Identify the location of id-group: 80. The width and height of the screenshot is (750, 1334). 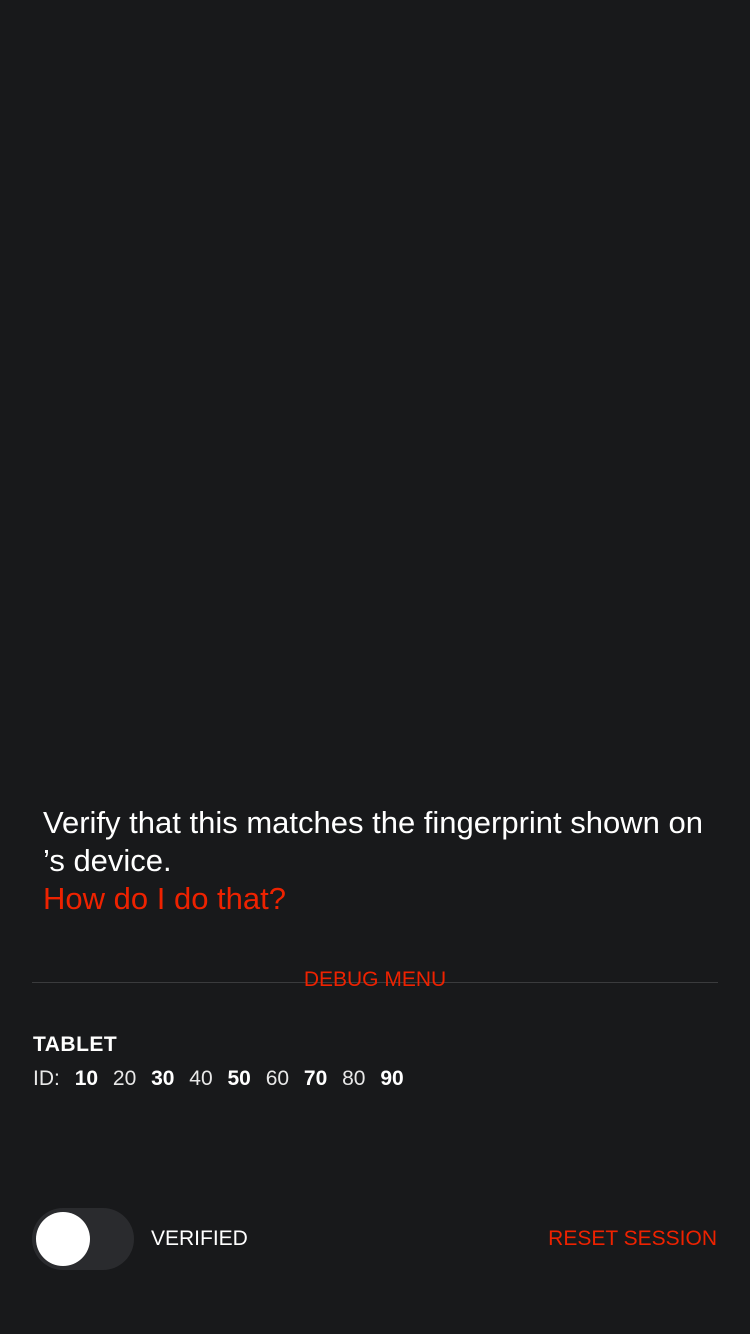
(354, 1078).